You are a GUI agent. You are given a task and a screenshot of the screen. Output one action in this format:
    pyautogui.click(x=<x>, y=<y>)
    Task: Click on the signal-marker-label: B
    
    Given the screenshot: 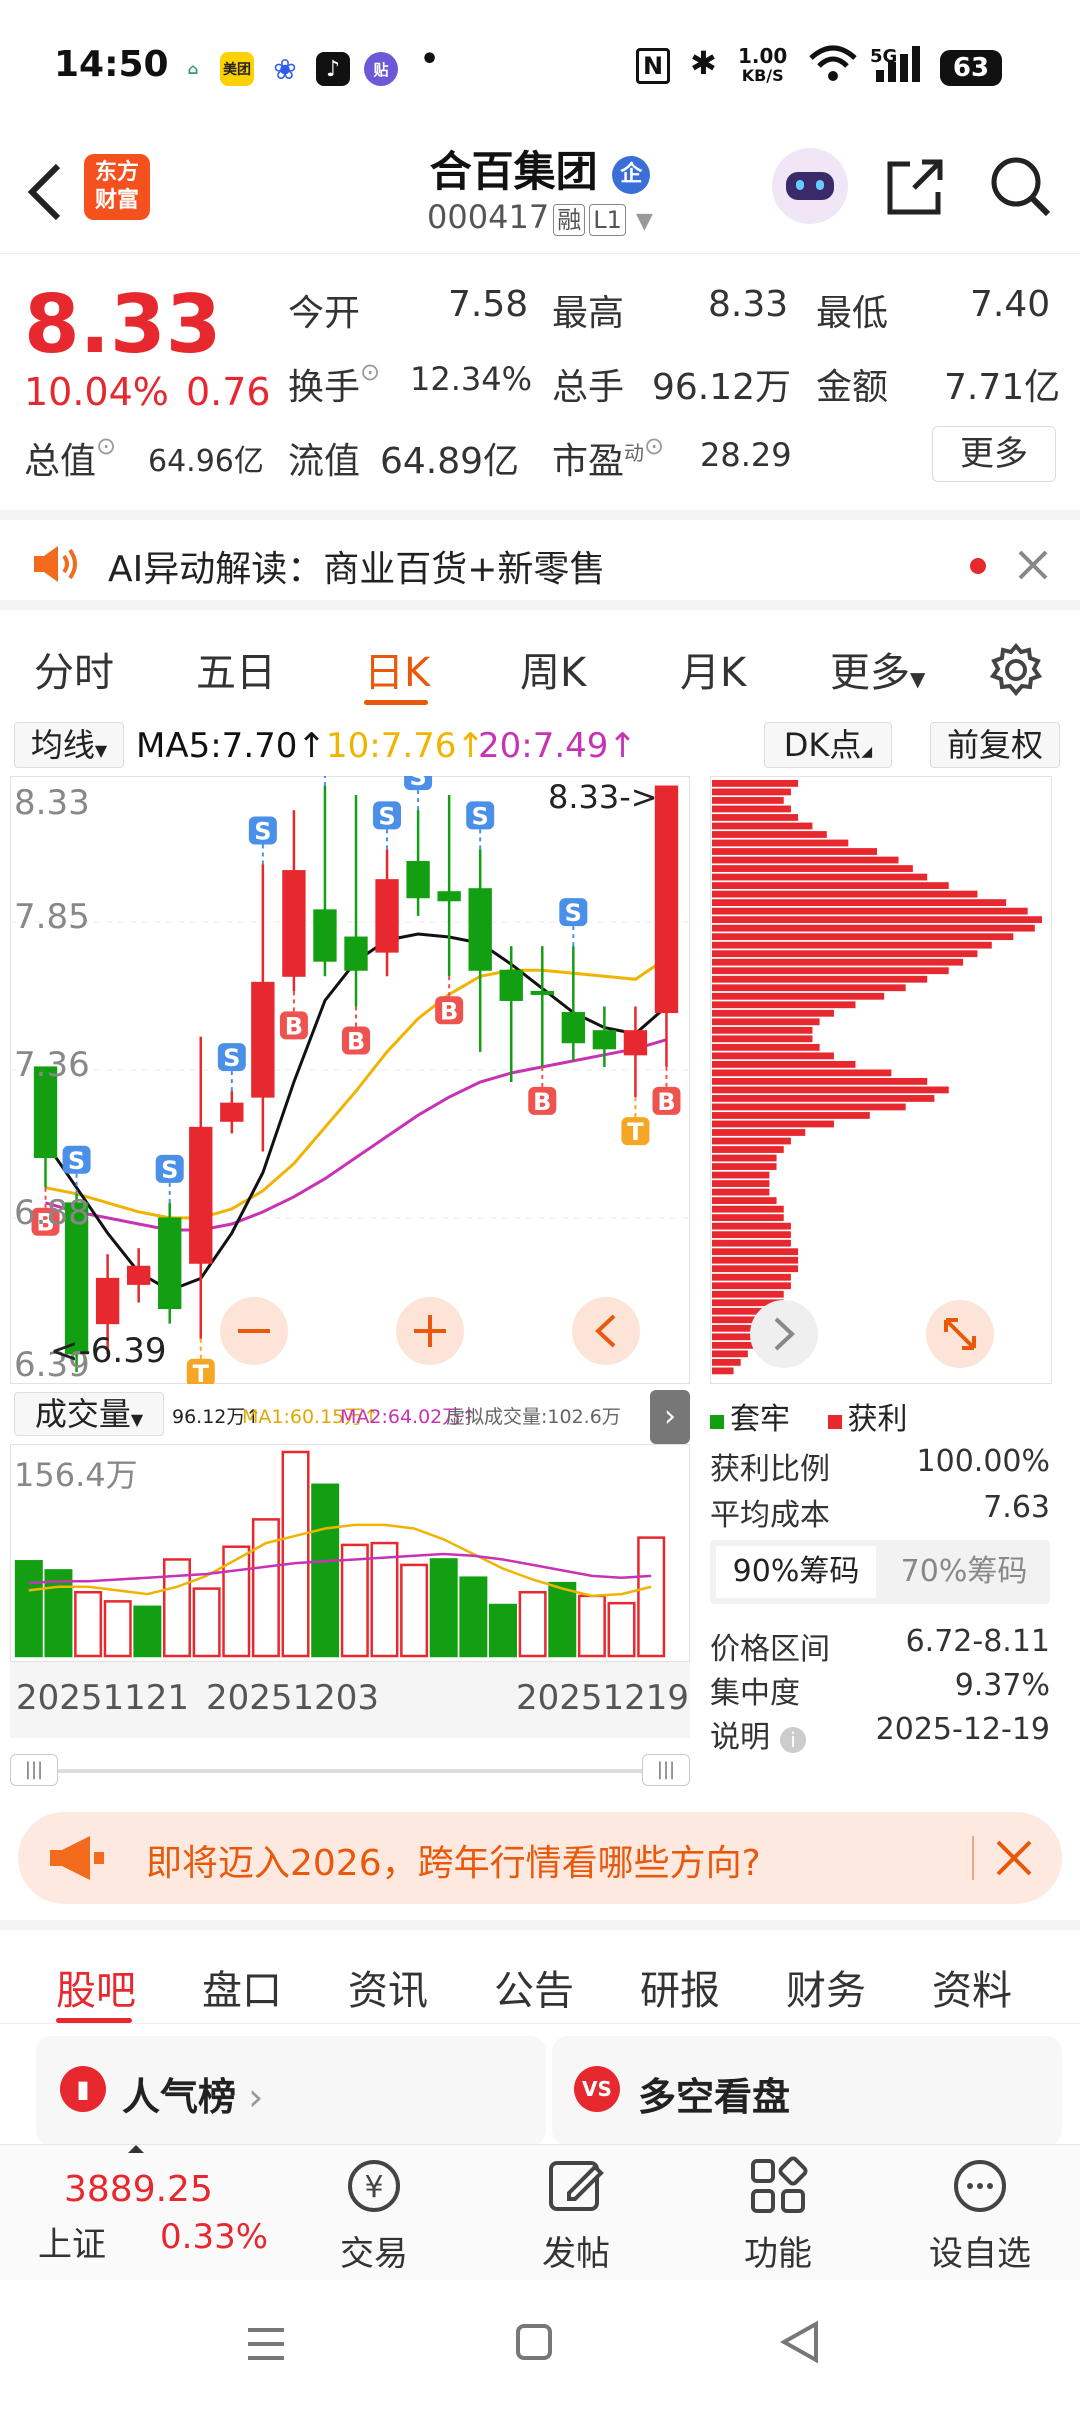 What is the action you would take?
    pyautogui.click(x=666, y=1102)
    